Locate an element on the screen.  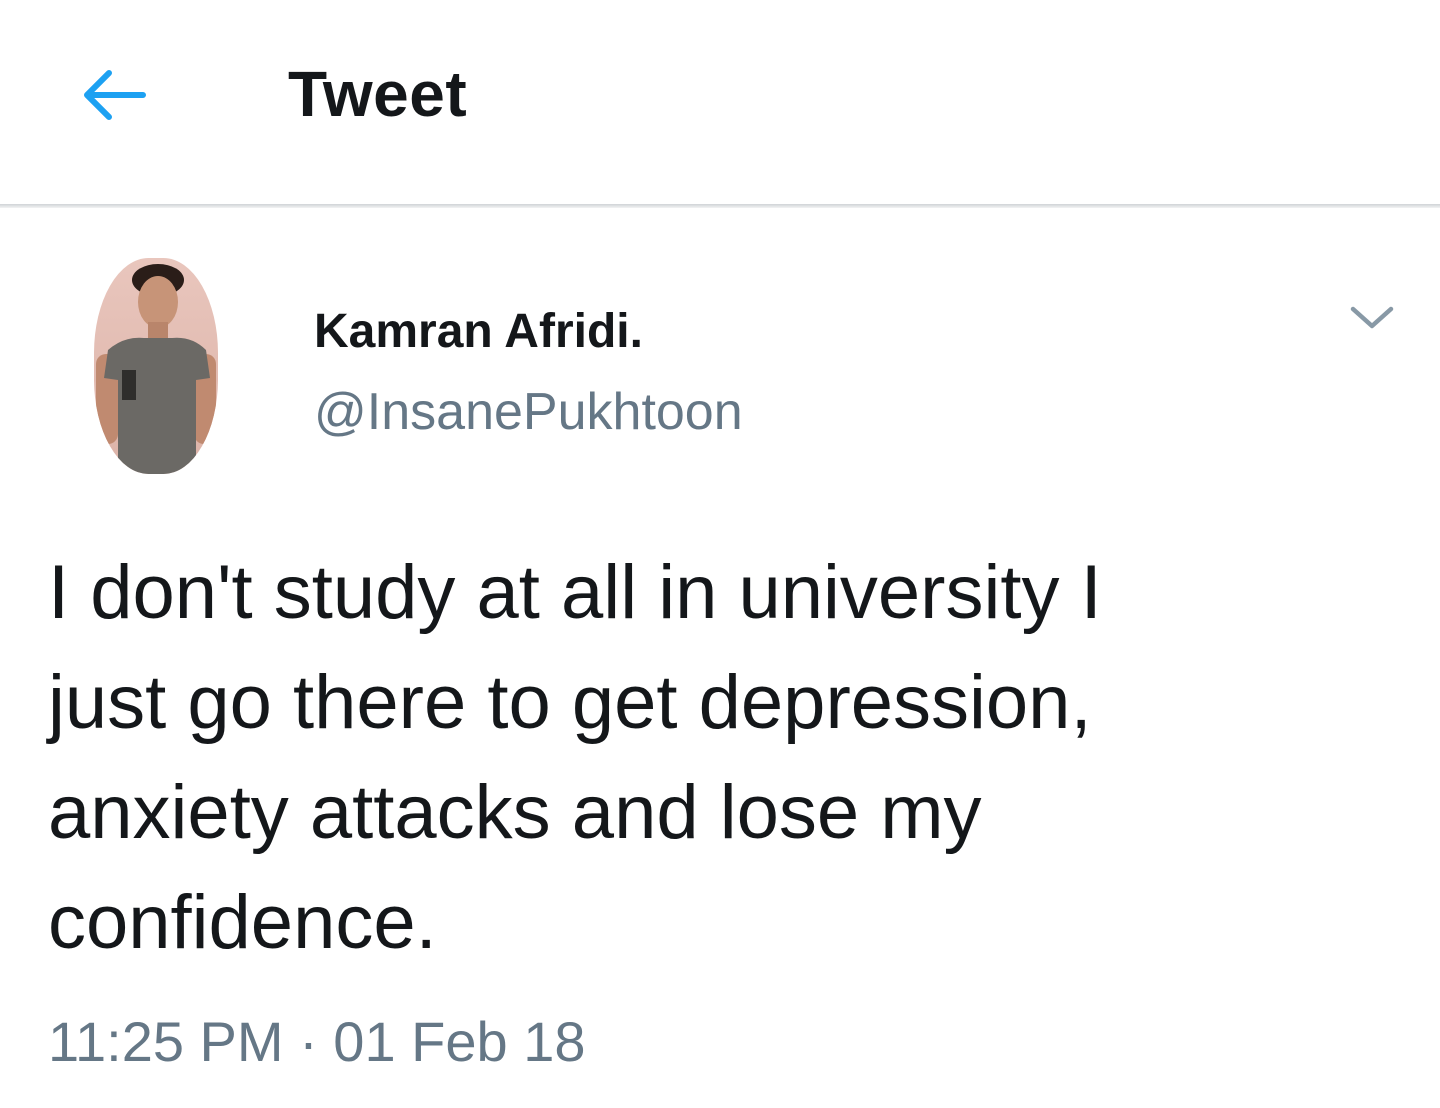
tweet-menu-button is located at coordinates (1372, 318).